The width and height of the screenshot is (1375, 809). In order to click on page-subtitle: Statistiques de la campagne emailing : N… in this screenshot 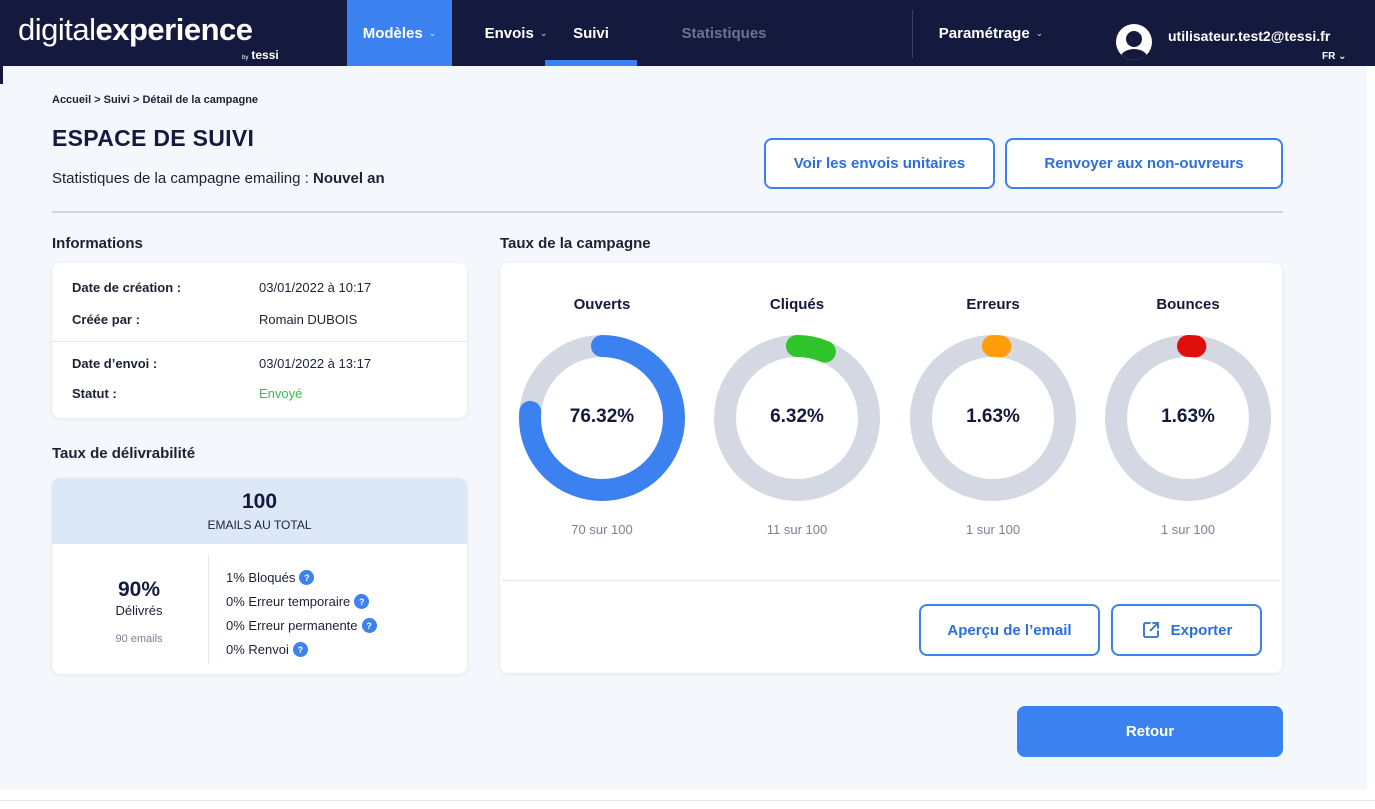, I will do `click(218, 178)`.